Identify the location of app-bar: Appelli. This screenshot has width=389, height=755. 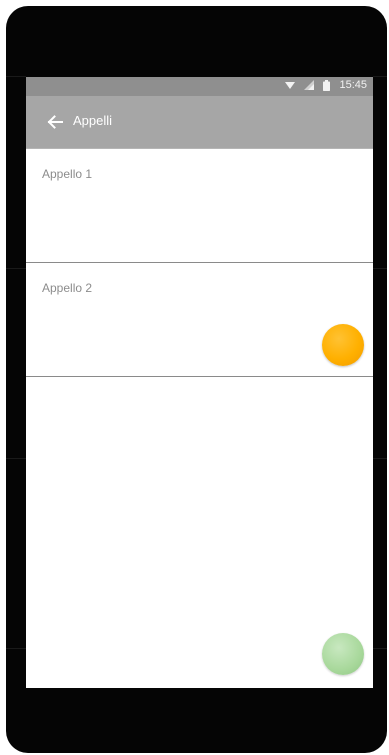
(199, 122).